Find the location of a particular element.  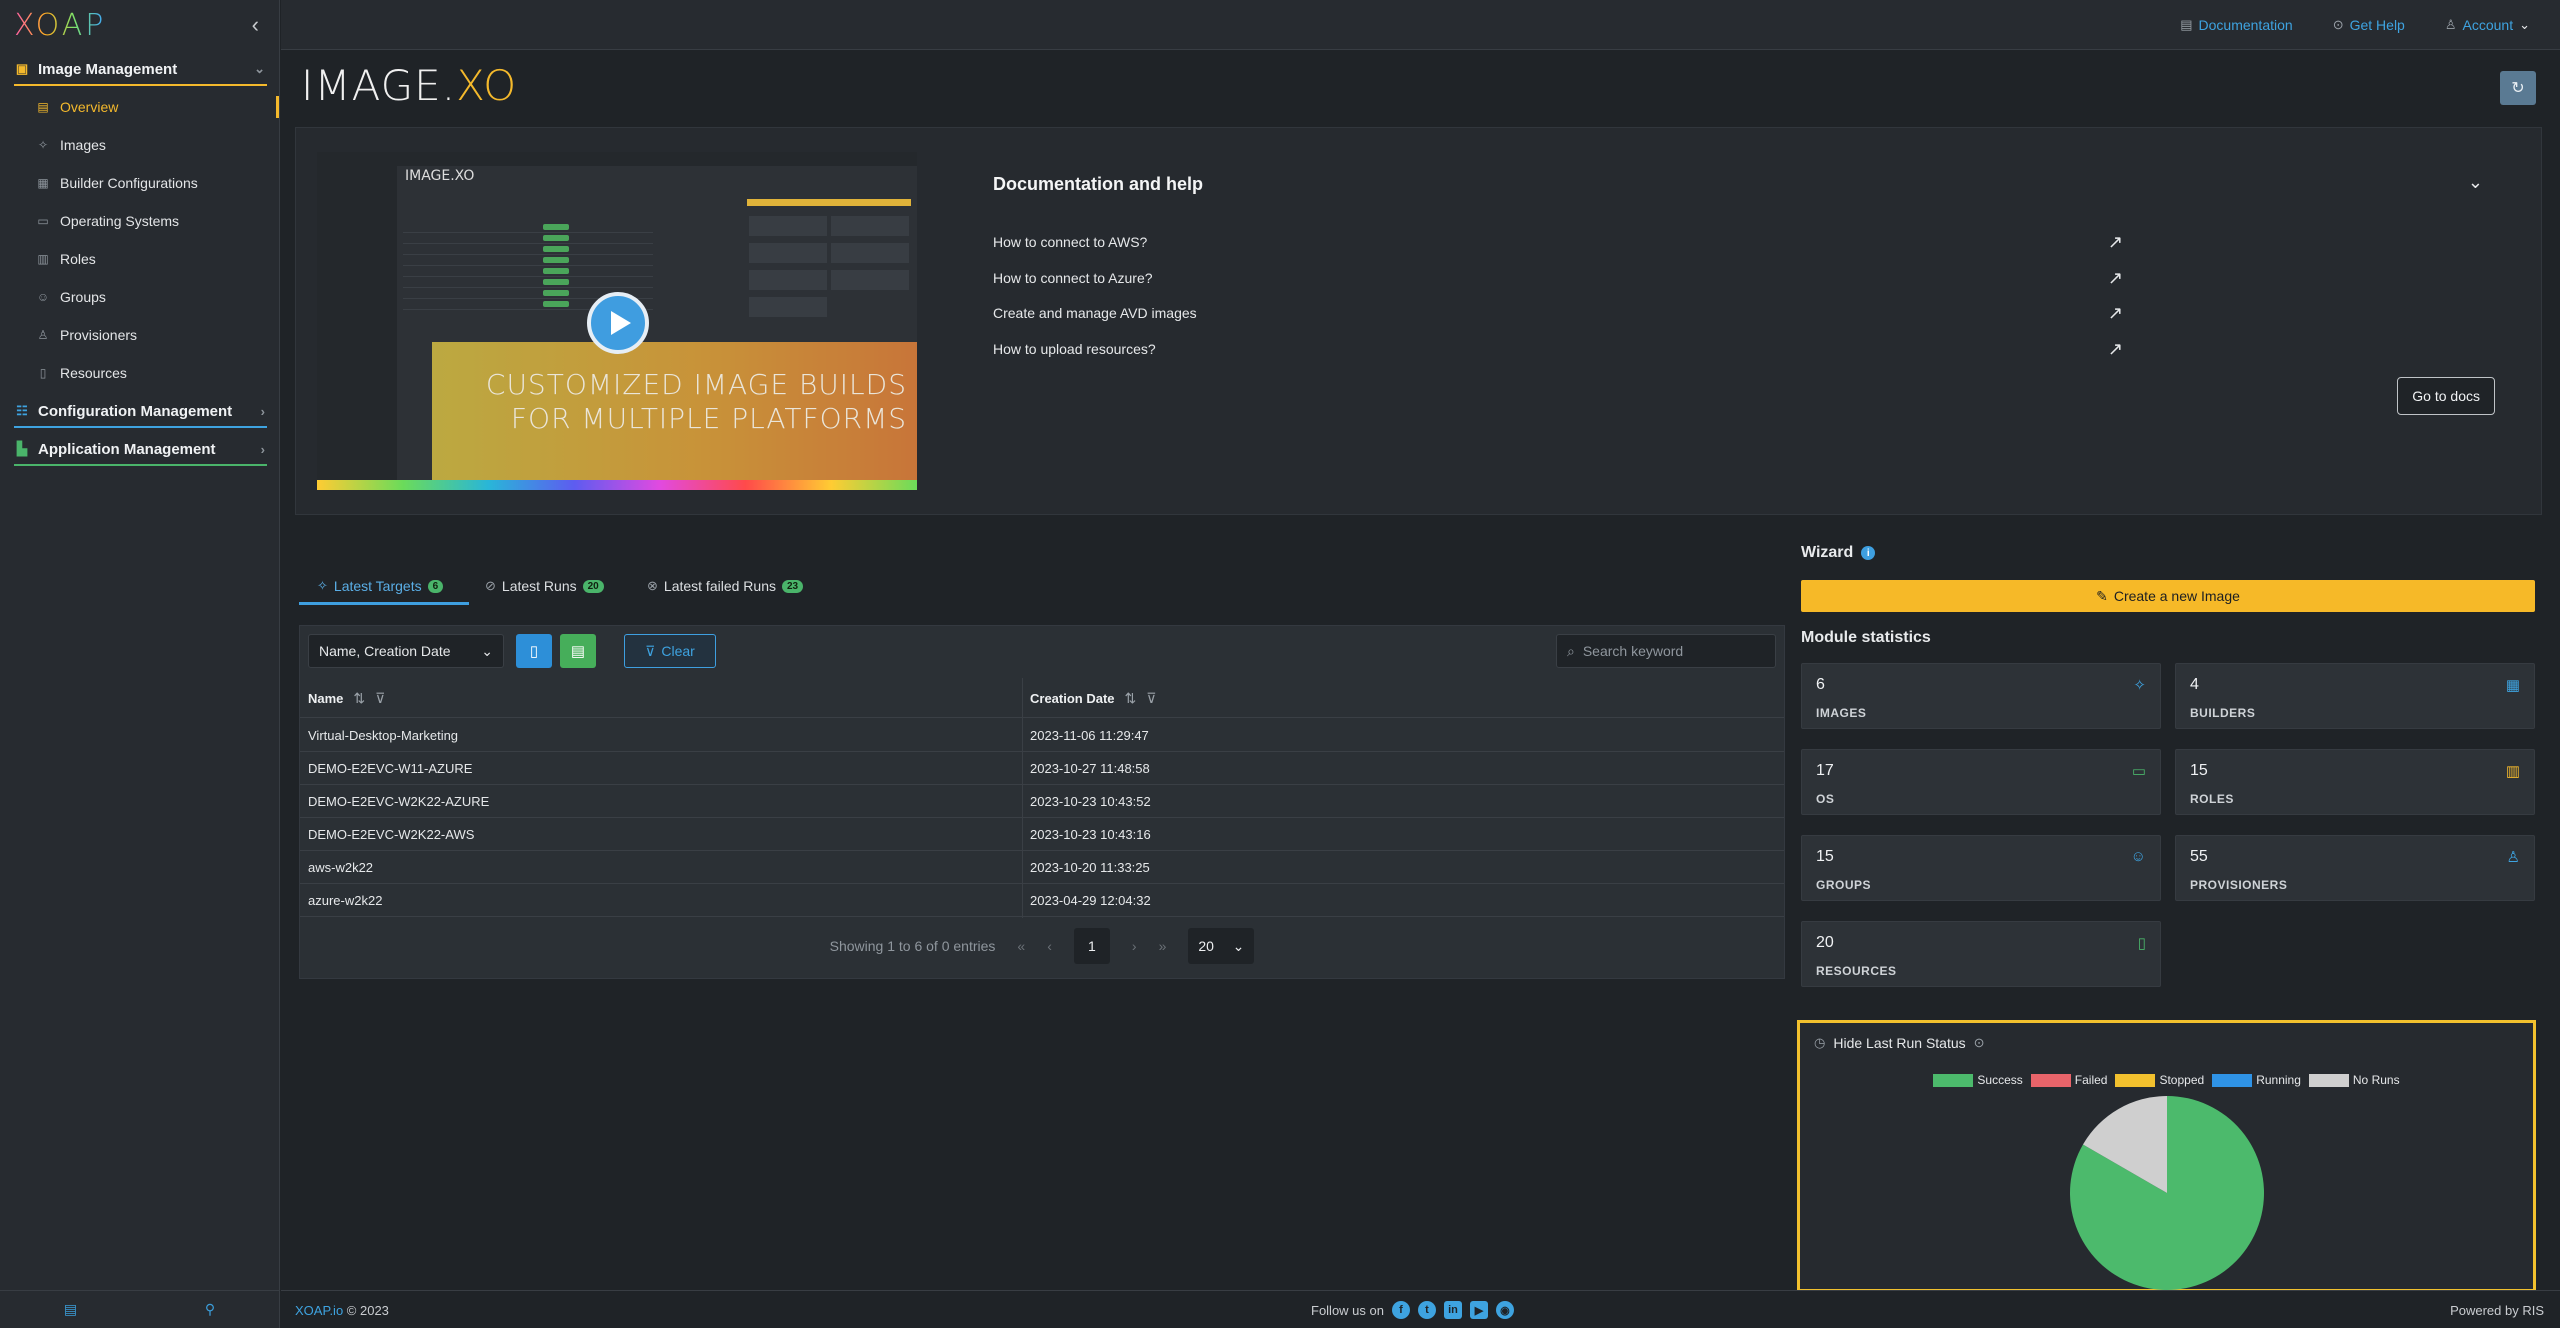

stats-title: Module statistics is located at coordinates (1866, 637).